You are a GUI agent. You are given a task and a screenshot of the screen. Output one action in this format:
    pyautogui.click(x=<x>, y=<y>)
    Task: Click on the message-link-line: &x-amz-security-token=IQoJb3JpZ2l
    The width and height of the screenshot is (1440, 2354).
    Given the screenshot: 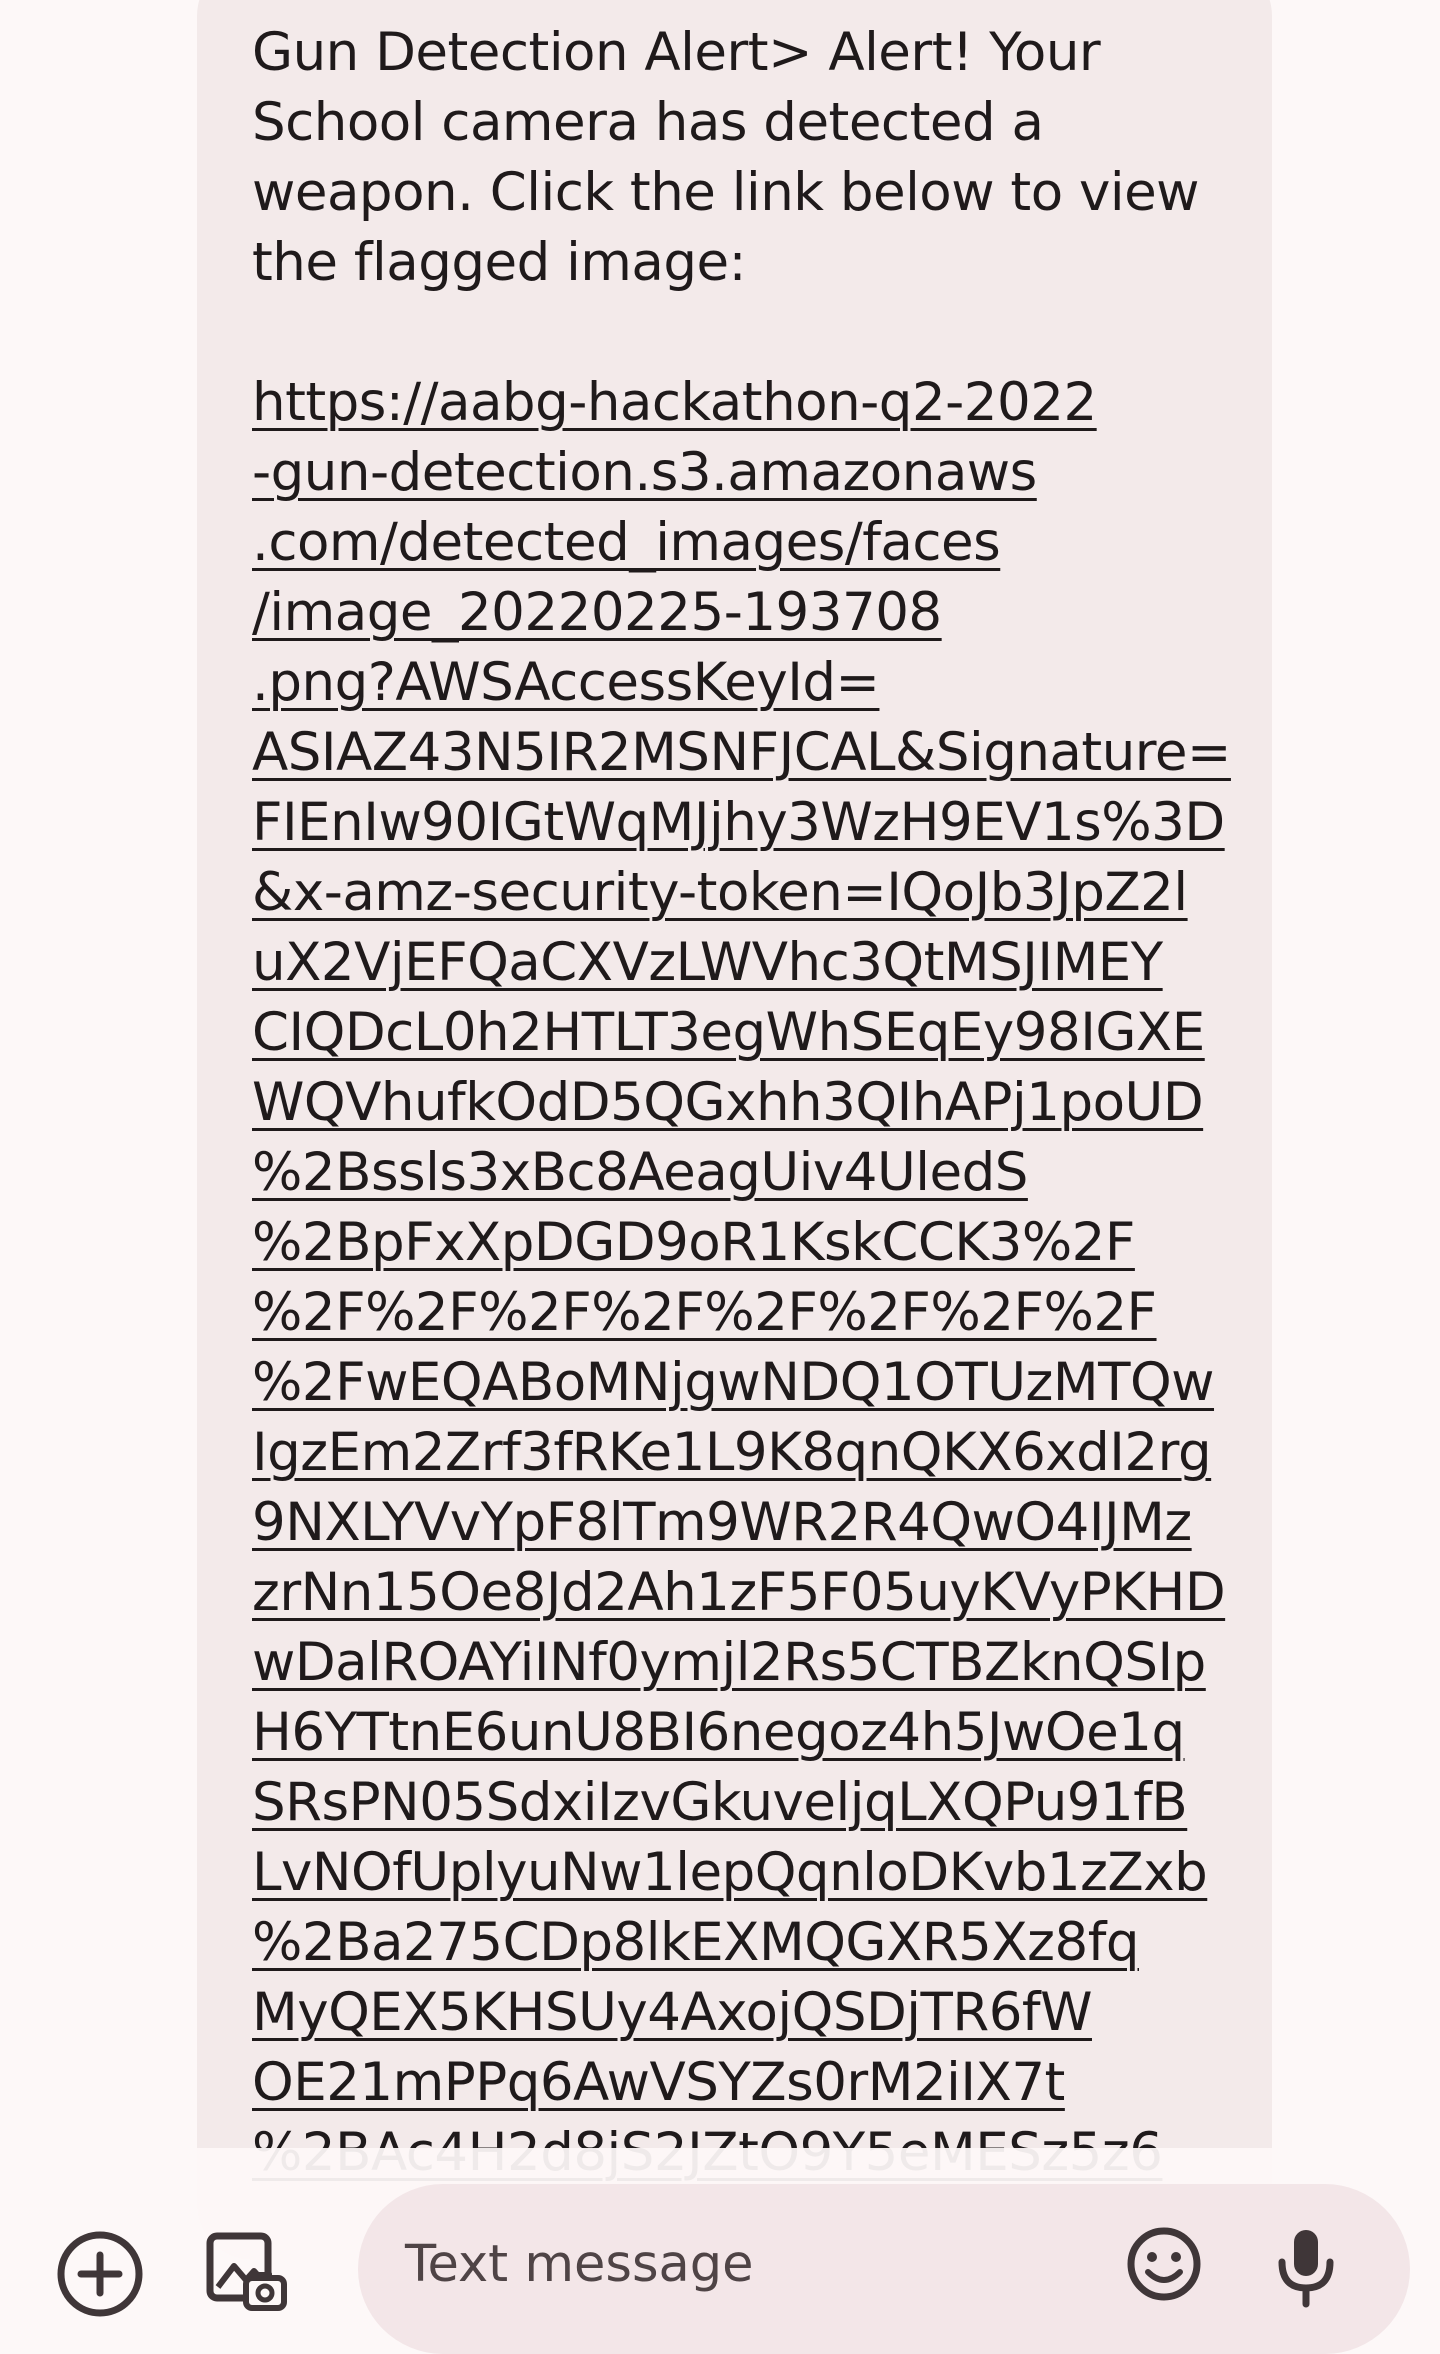 What is the action you would take?
    pyautogui.click(x=752, y=893)
    